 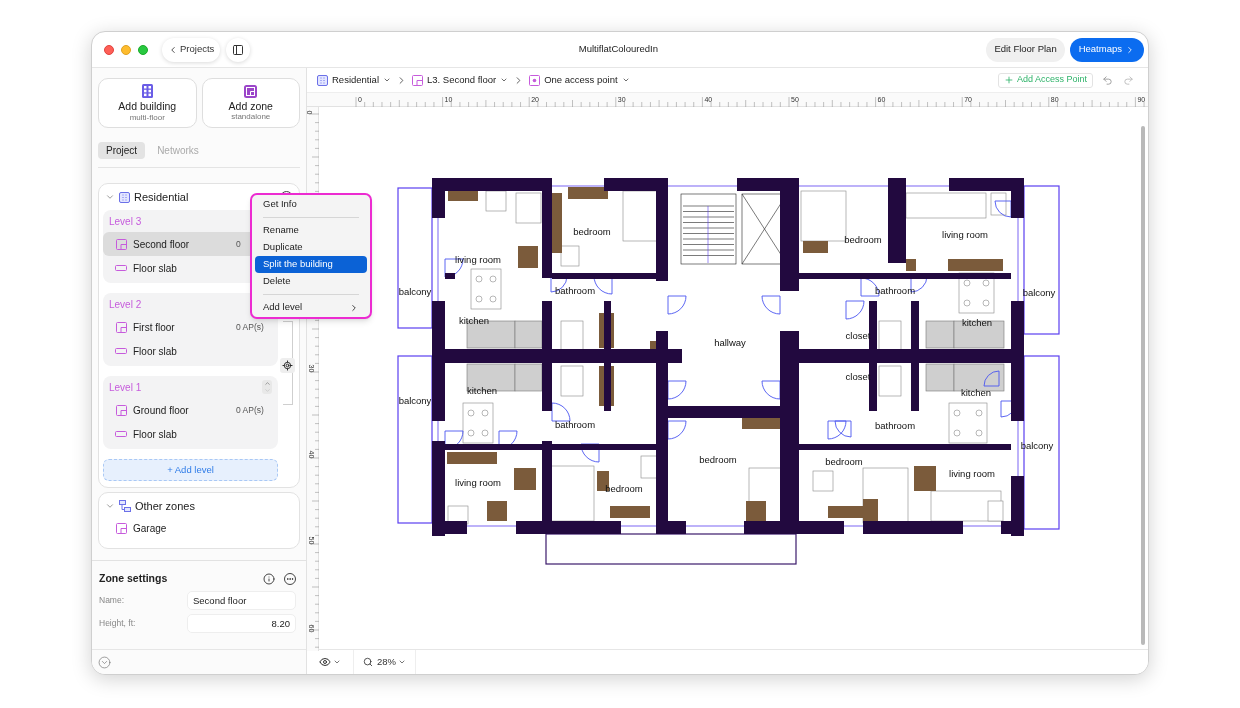 What do you see at coordinates (154, 327) in the screenshot?
I see `zone-name: First floor` at bounding box center [154, 327].